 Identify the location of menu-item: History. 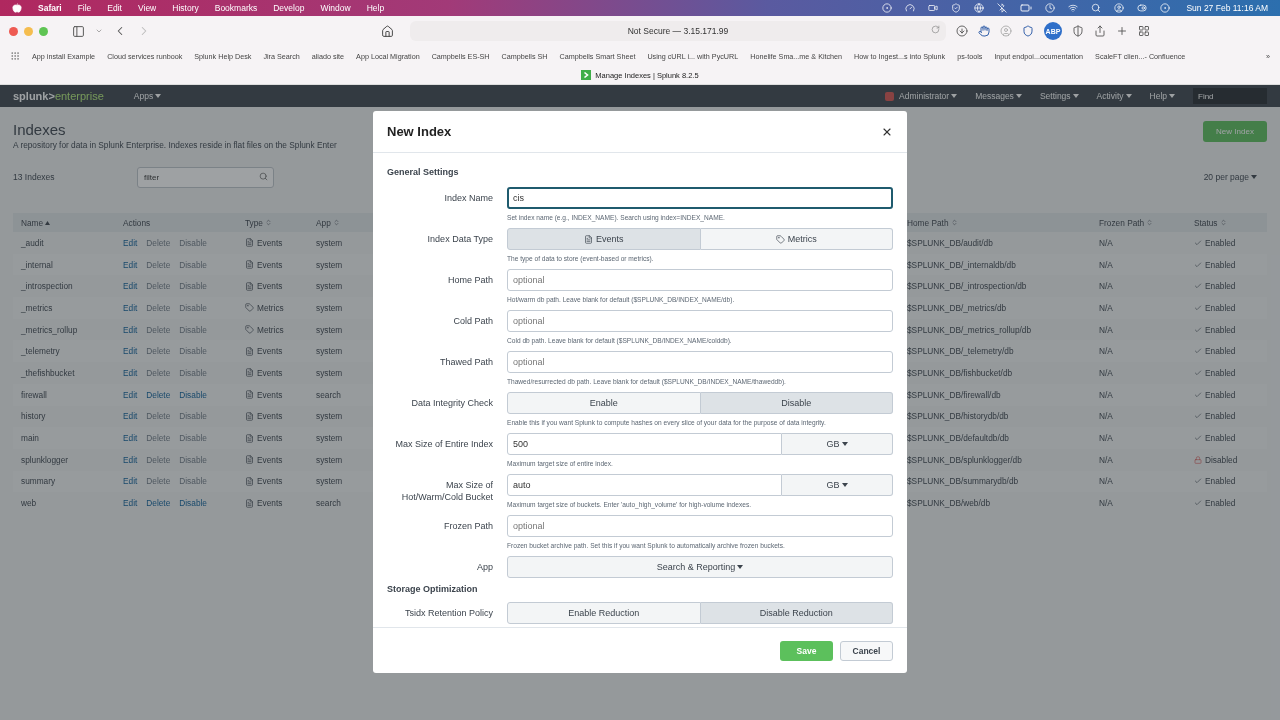
(185, 8).